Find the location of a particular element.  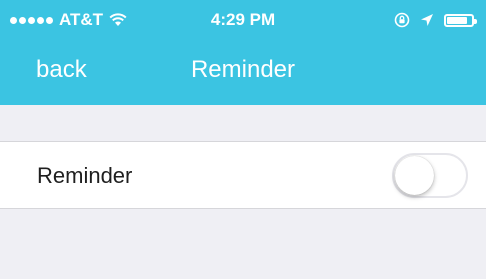

battery-icon is located at coordinates (460, 20).